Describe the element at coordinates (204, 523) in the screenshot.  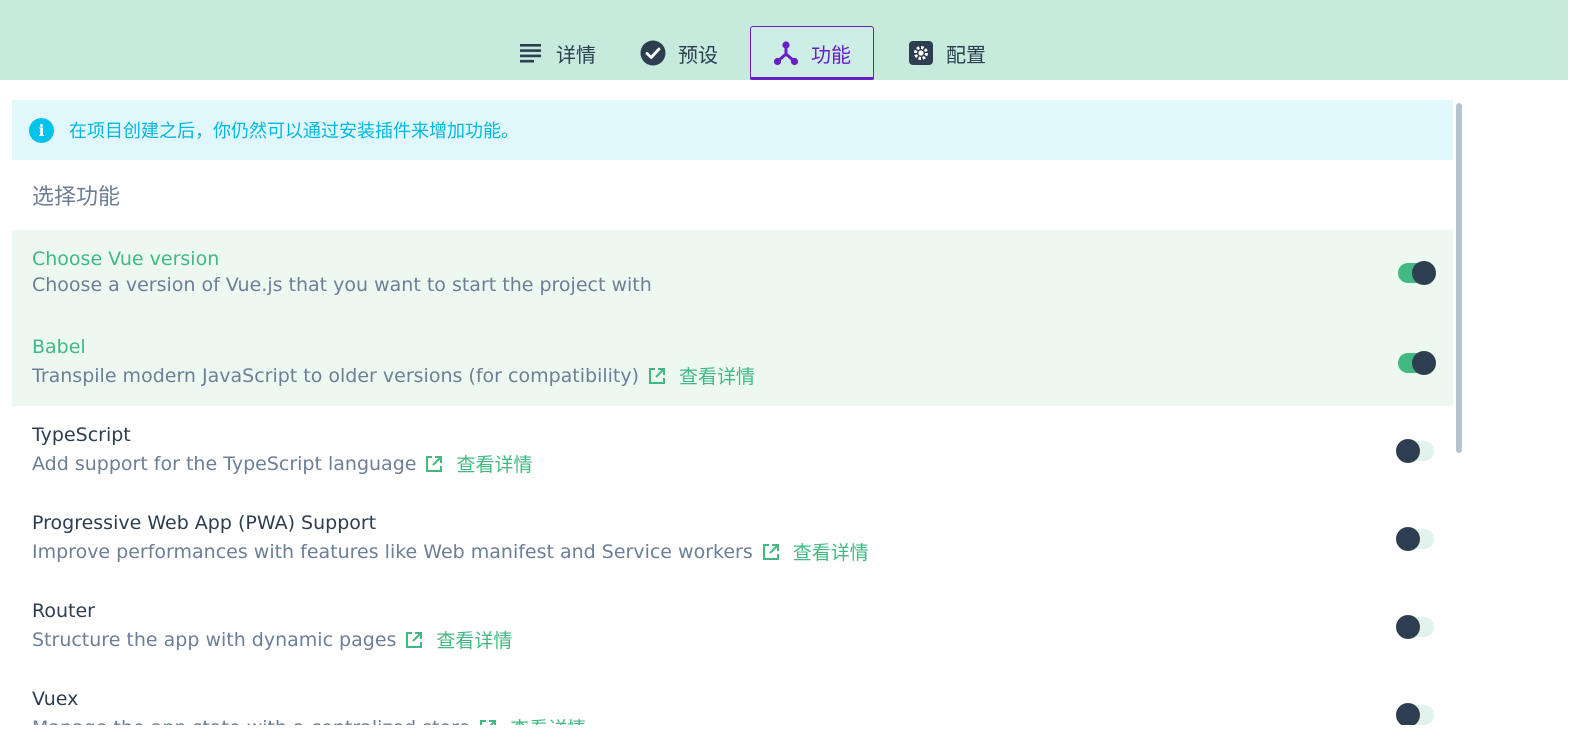
I see `feature-name: Progressive Web App (PWA) Support` at that location.